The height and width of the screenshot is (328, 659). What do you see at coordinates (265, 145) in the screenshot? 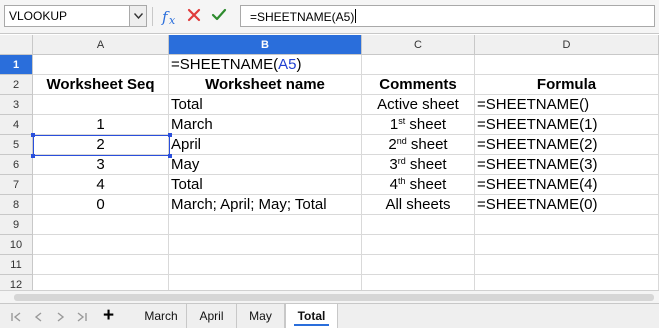
I see `cell-b5: April` at bounding box center [265, 145].